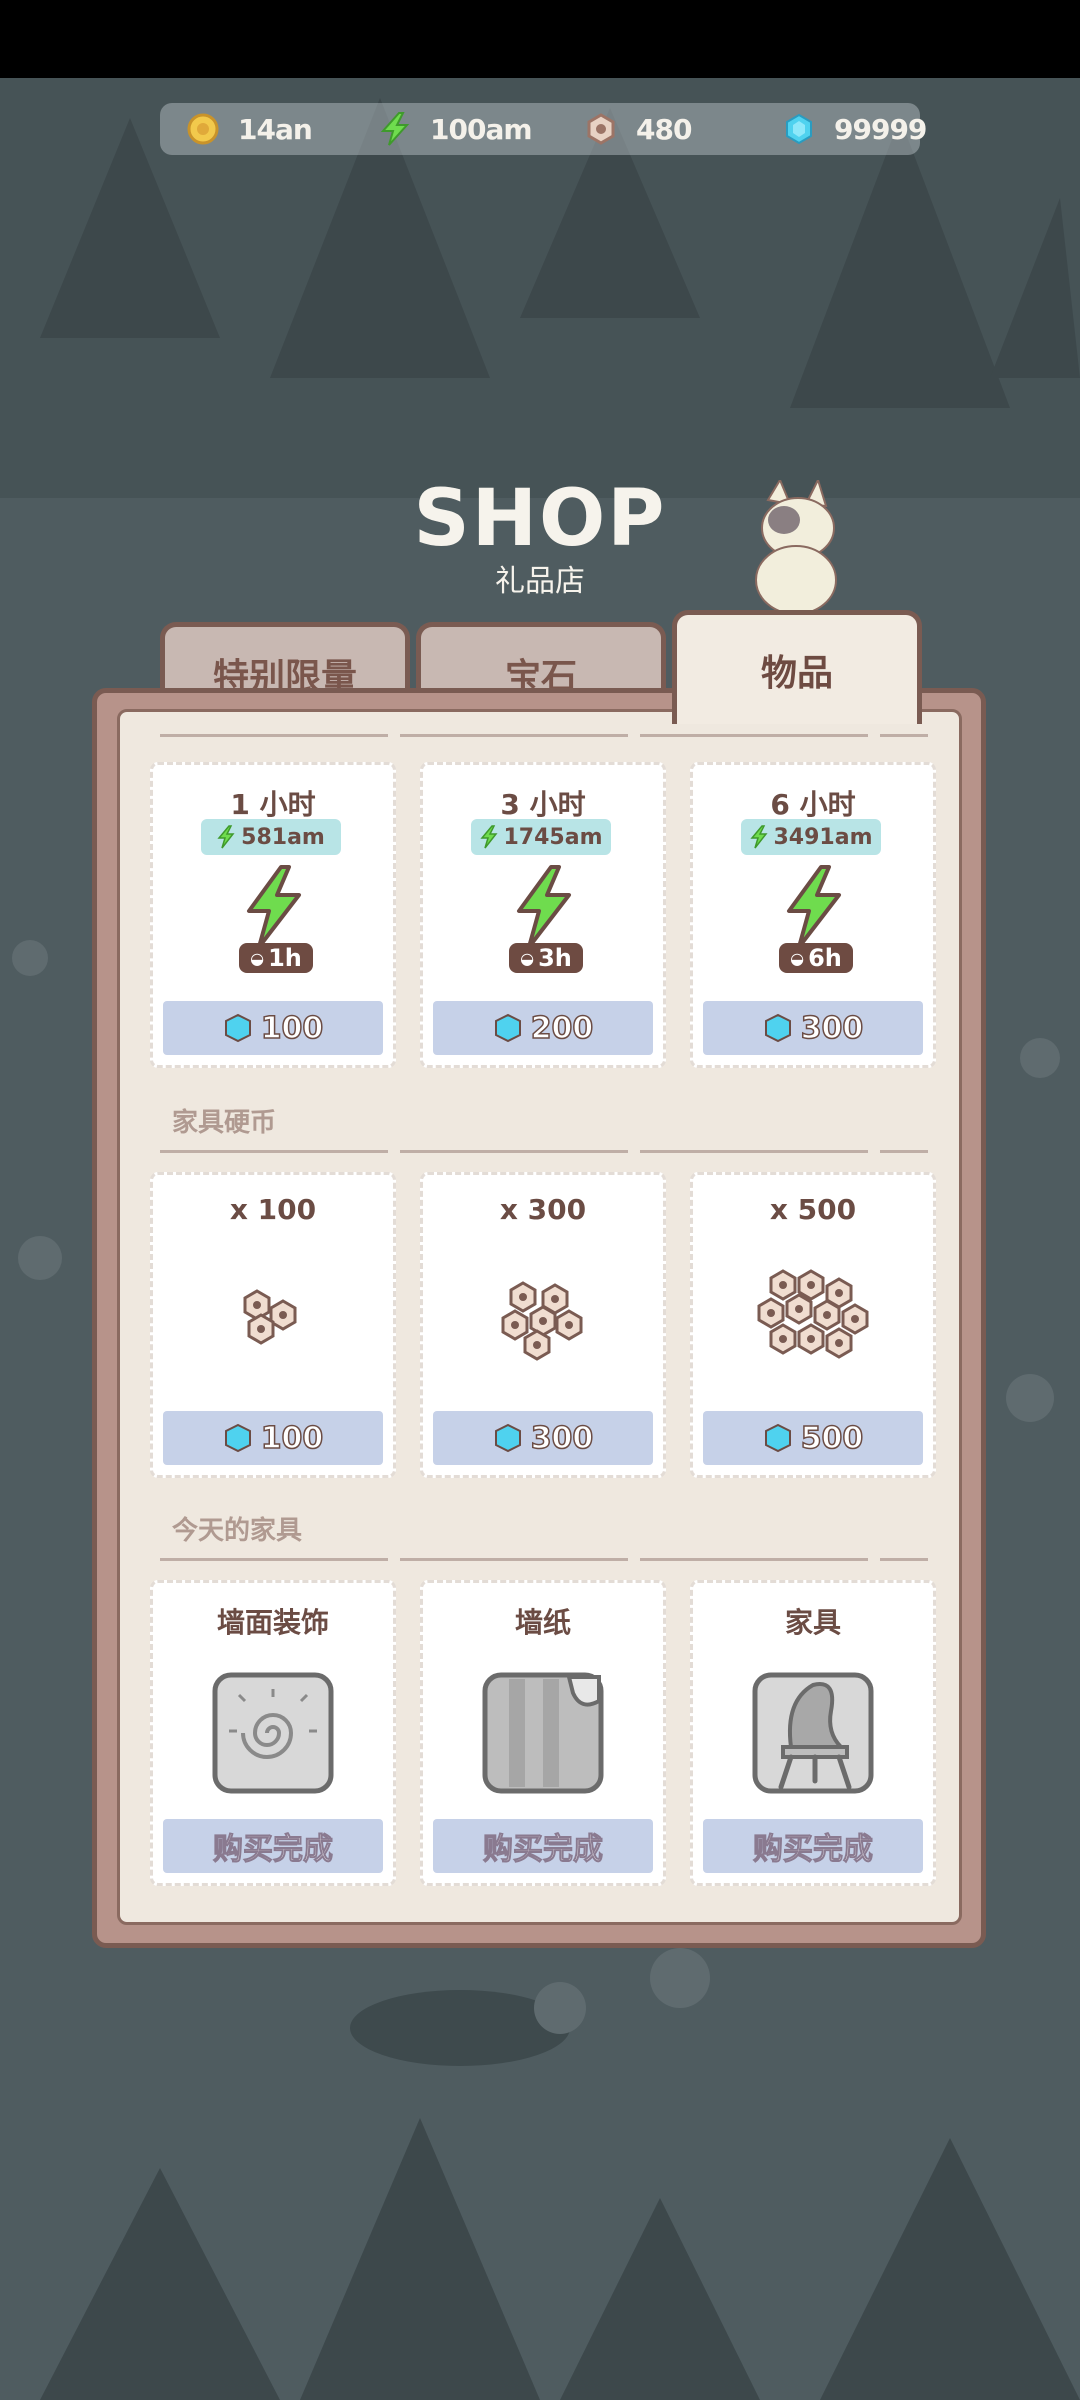  What do you see at coordinates (562, 1028) in the screenshot?
I see `price-label: 200` at bounding box center [562, 1028].